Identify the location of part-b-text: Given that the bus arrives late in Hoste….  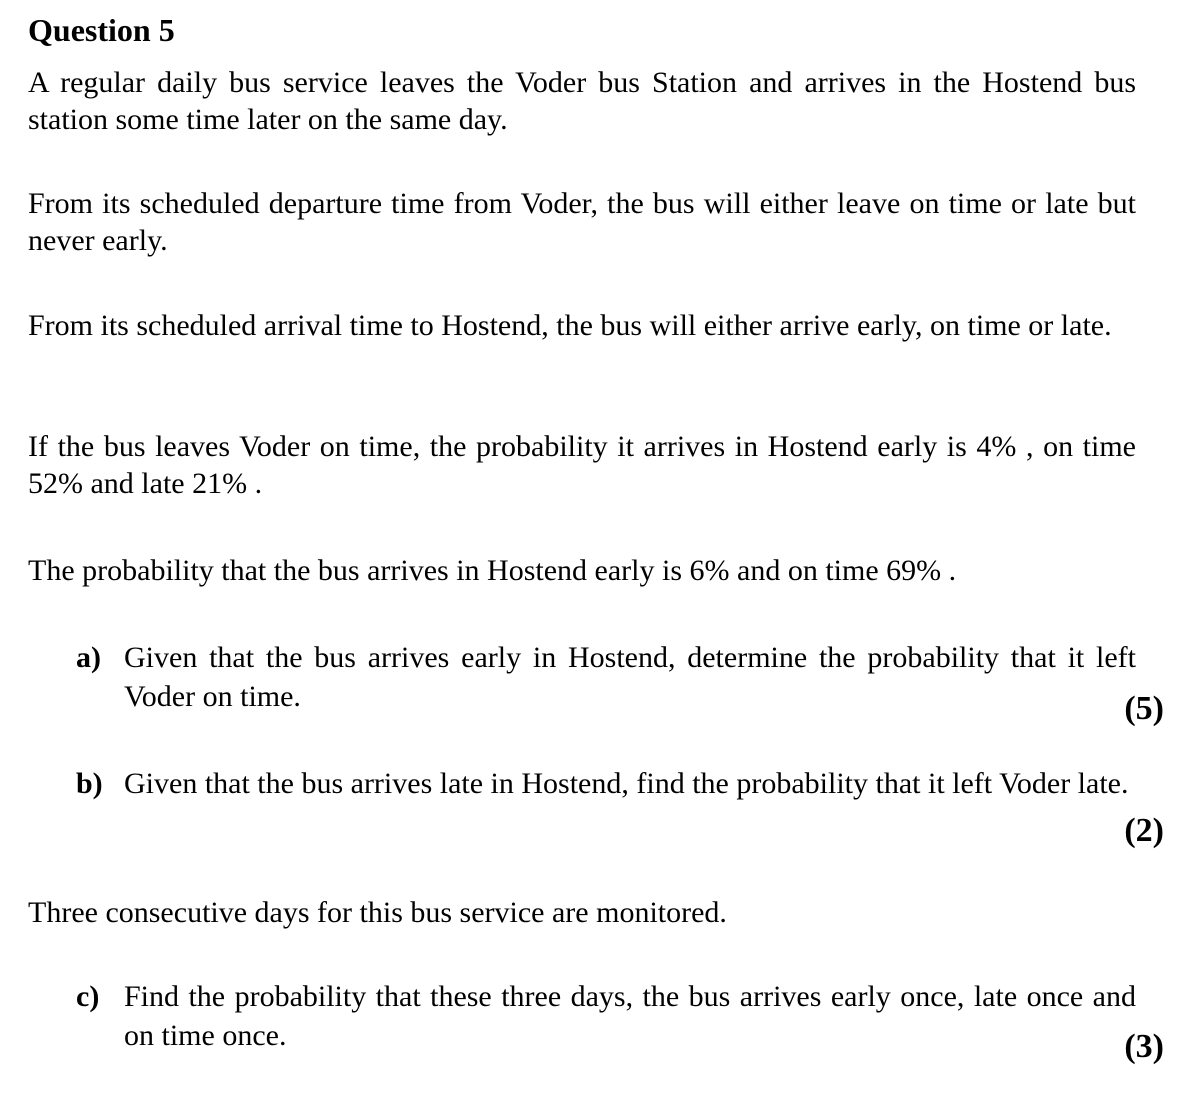
(626, 783).